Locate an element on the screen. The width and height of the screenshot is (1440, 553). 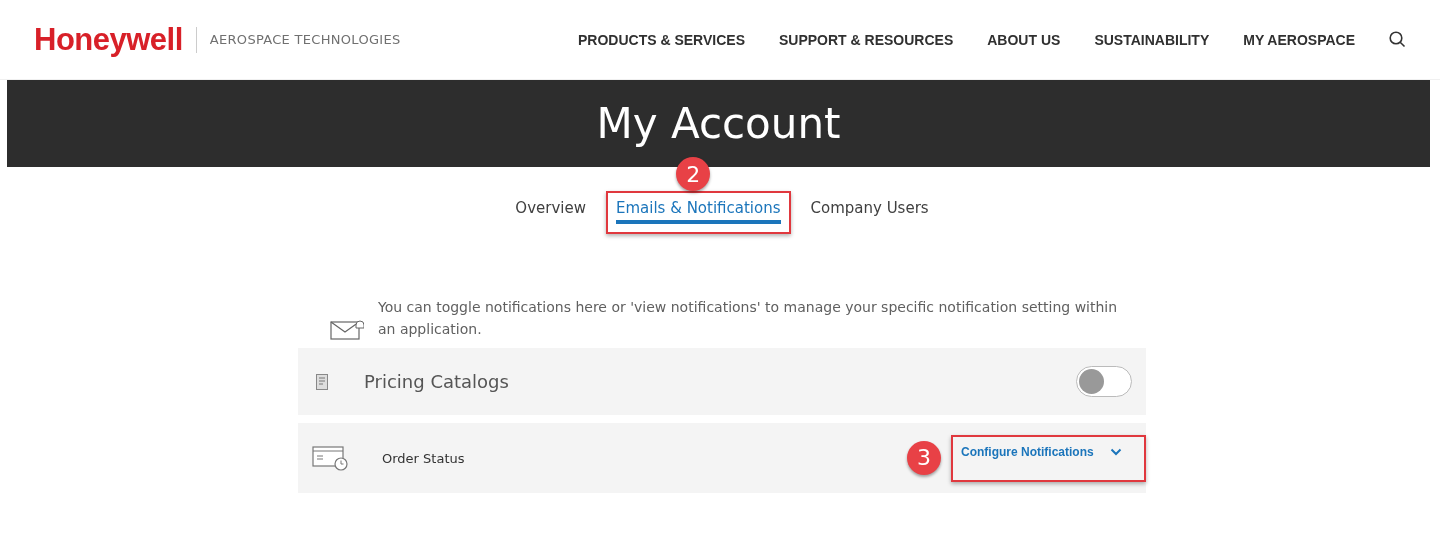
division-label: AEROSPACE TECHNOLOGIES is located at coordinates (305, 39).